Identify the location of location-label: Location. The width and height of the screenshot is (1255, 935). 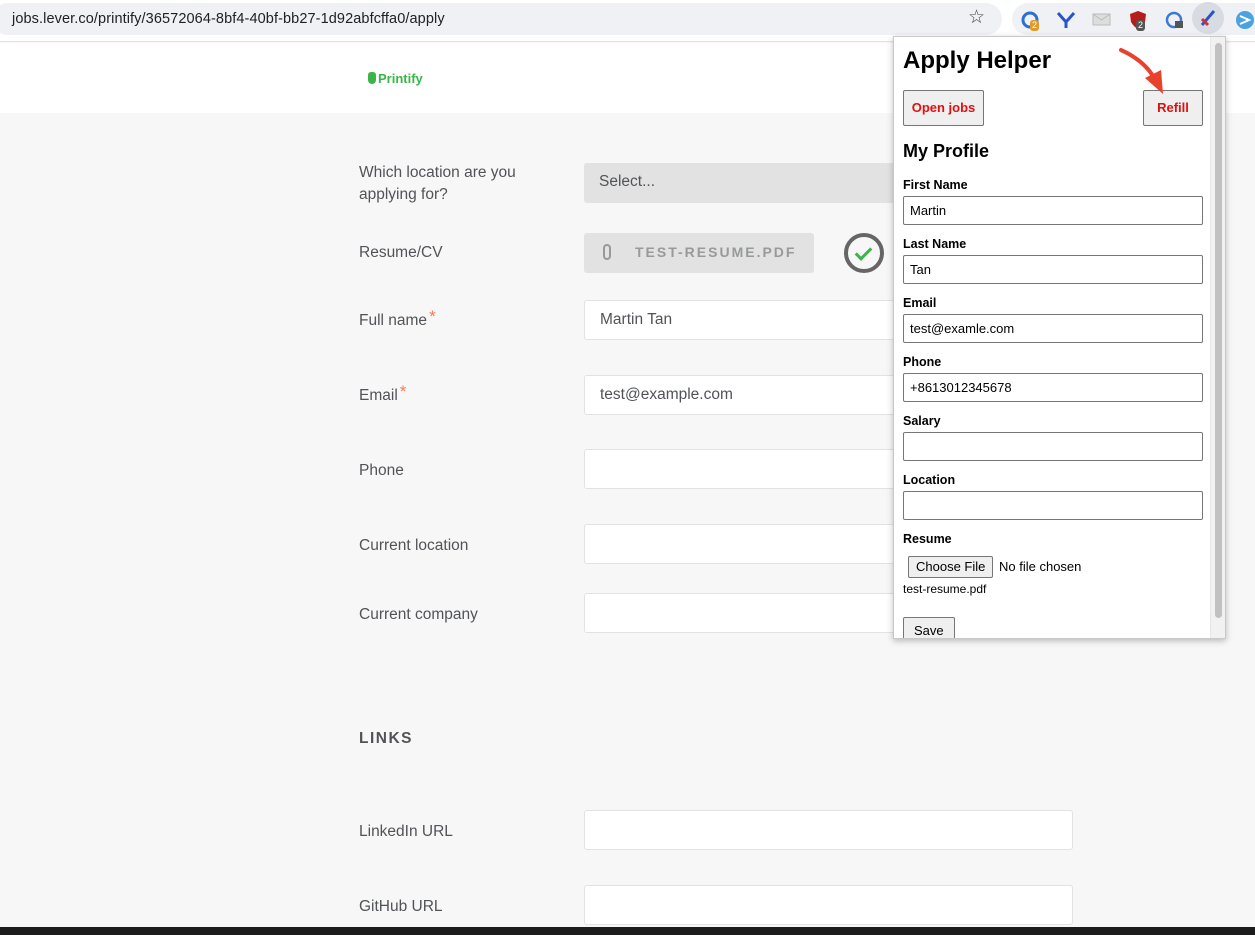
(929, 480).